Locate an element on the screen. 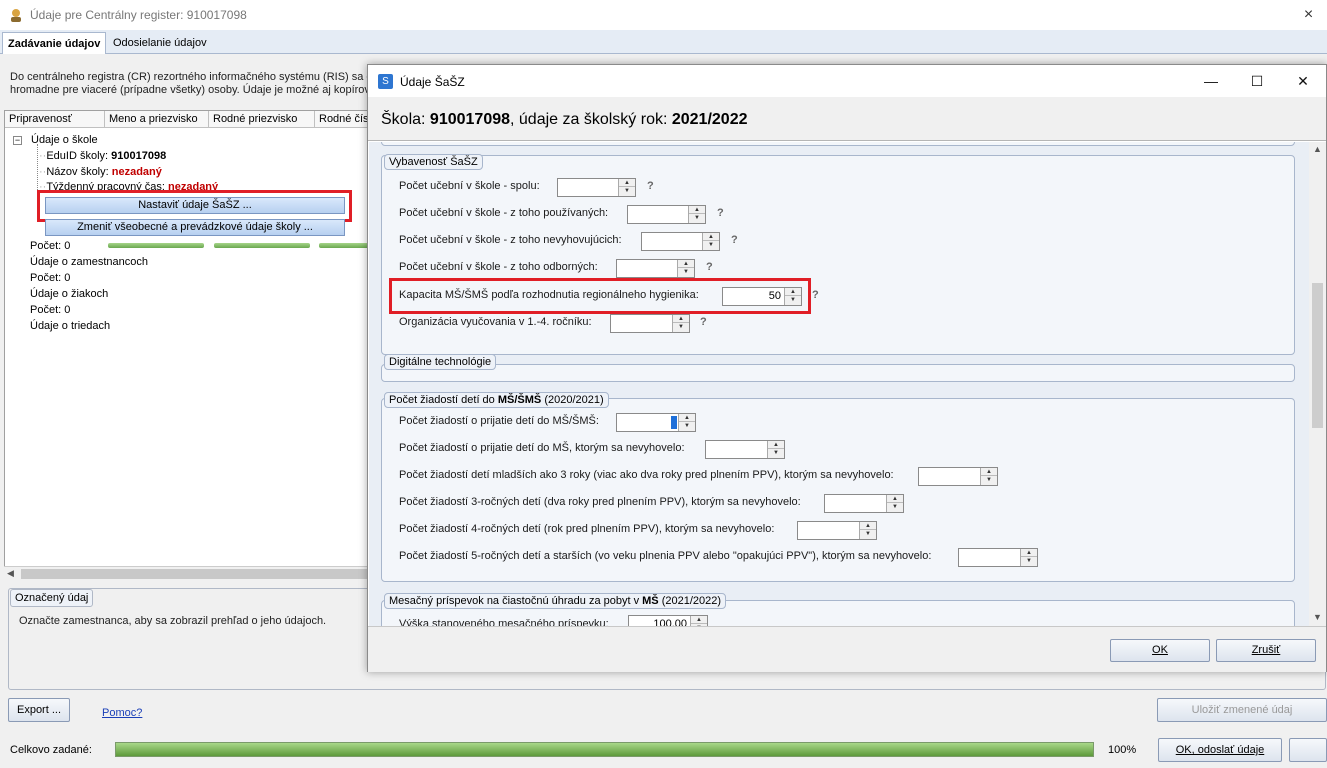  column-header-rodne-cislo: Rodné čís is located at coordinates (343, 119).